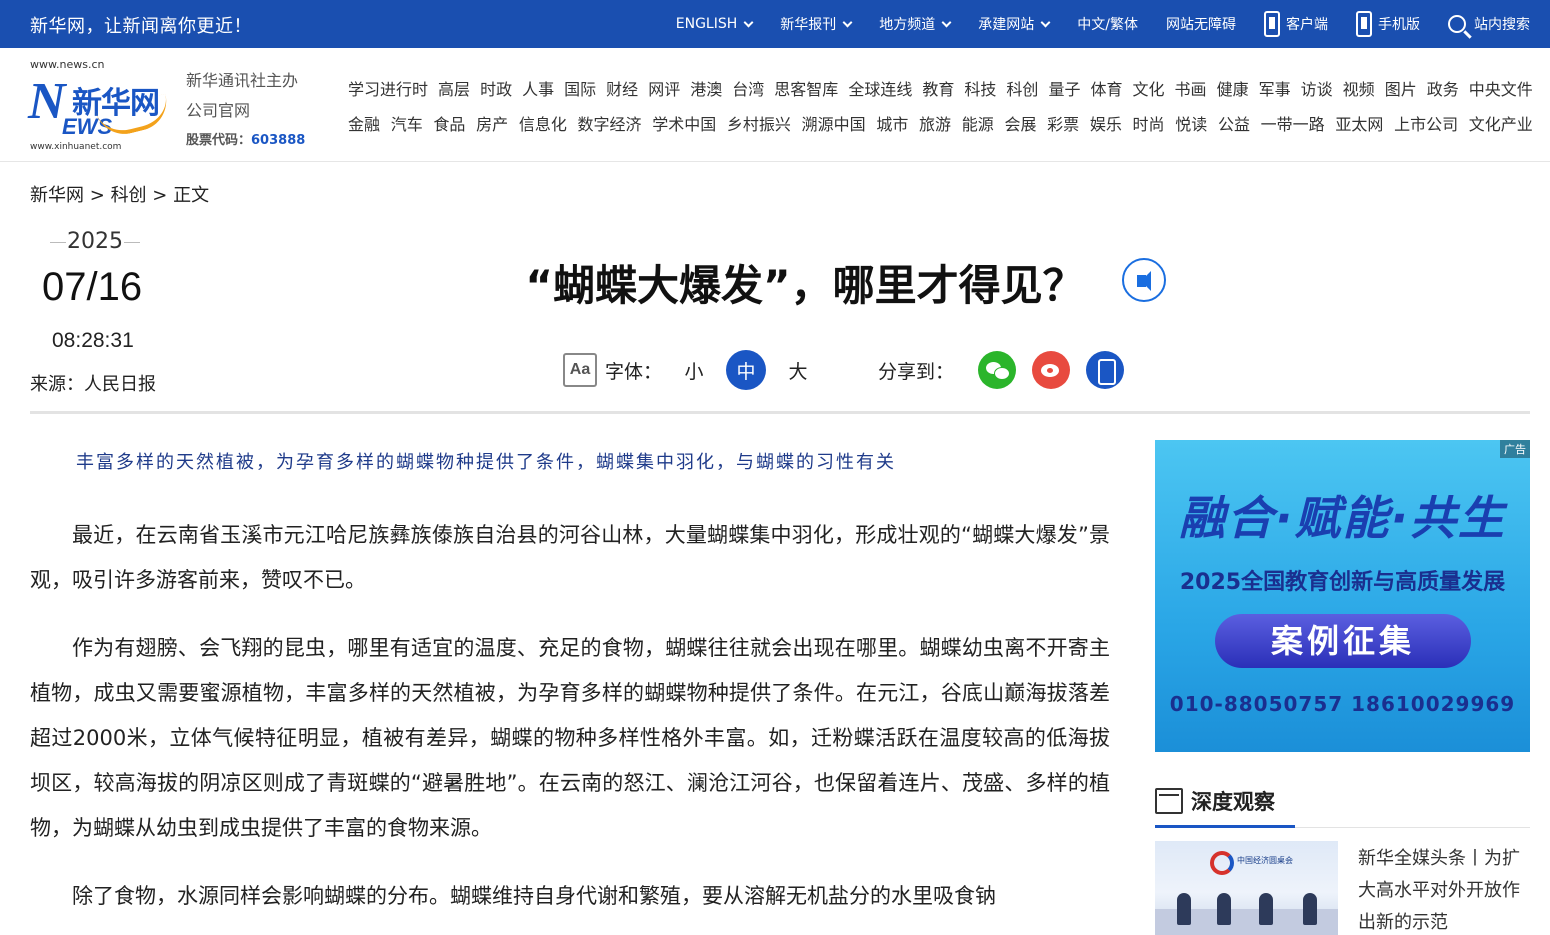  Describe the element at coordinates (1342, 806) in the screenshot. I see `deep-observation-header: 深度观察` at that location.